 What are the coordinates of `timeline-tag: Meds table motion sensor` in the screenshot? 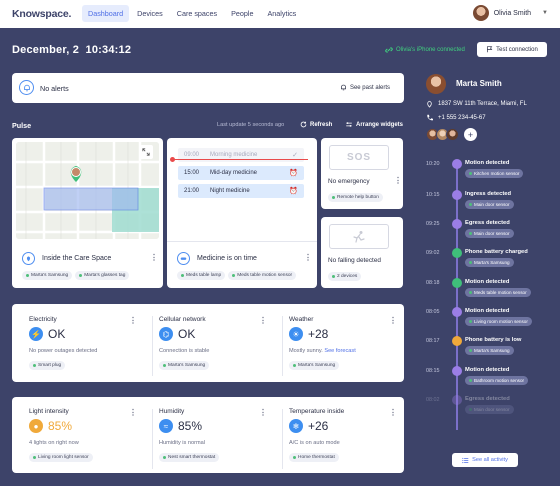 It's located at (498, 292).